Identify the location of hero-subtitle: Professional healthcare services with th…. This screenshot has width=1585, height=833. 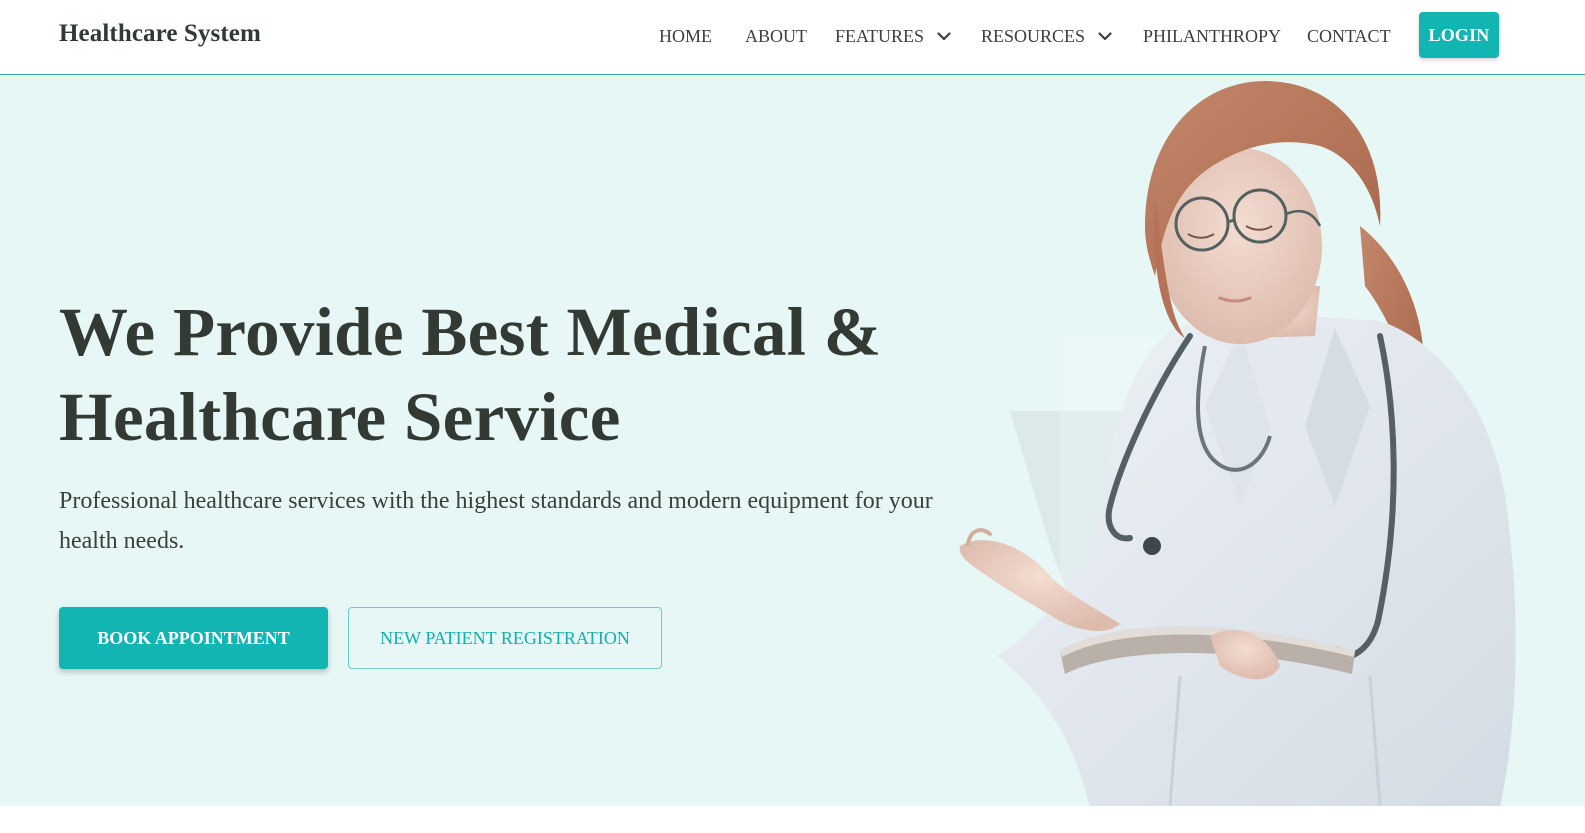
(496, 521).